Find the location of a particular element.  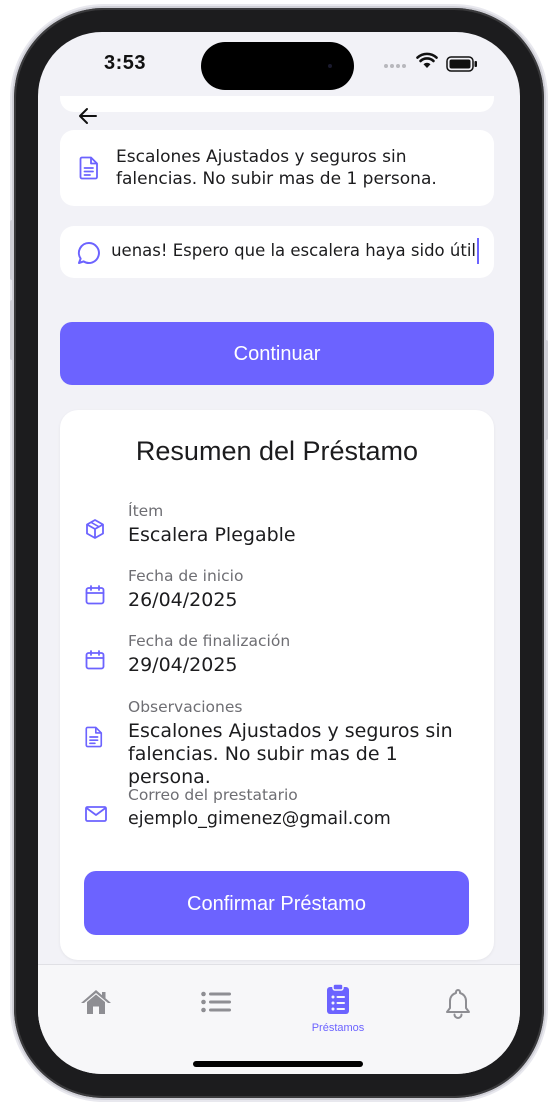

status-bar: 3:53 is located at coordinates (279, 67).